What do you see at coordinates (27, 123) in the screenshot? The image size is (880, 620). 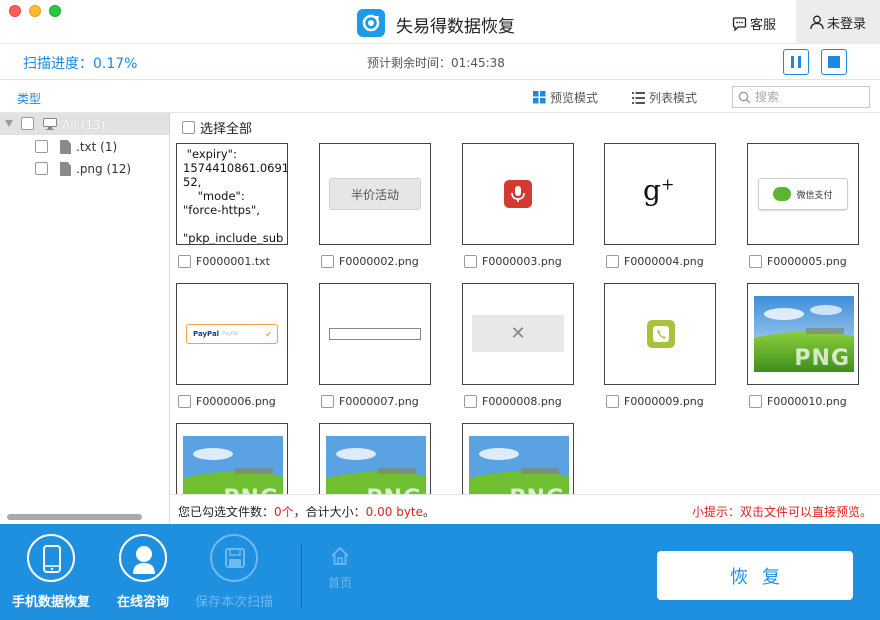 I see `all-checkbox` at bounding box center [27, 123].